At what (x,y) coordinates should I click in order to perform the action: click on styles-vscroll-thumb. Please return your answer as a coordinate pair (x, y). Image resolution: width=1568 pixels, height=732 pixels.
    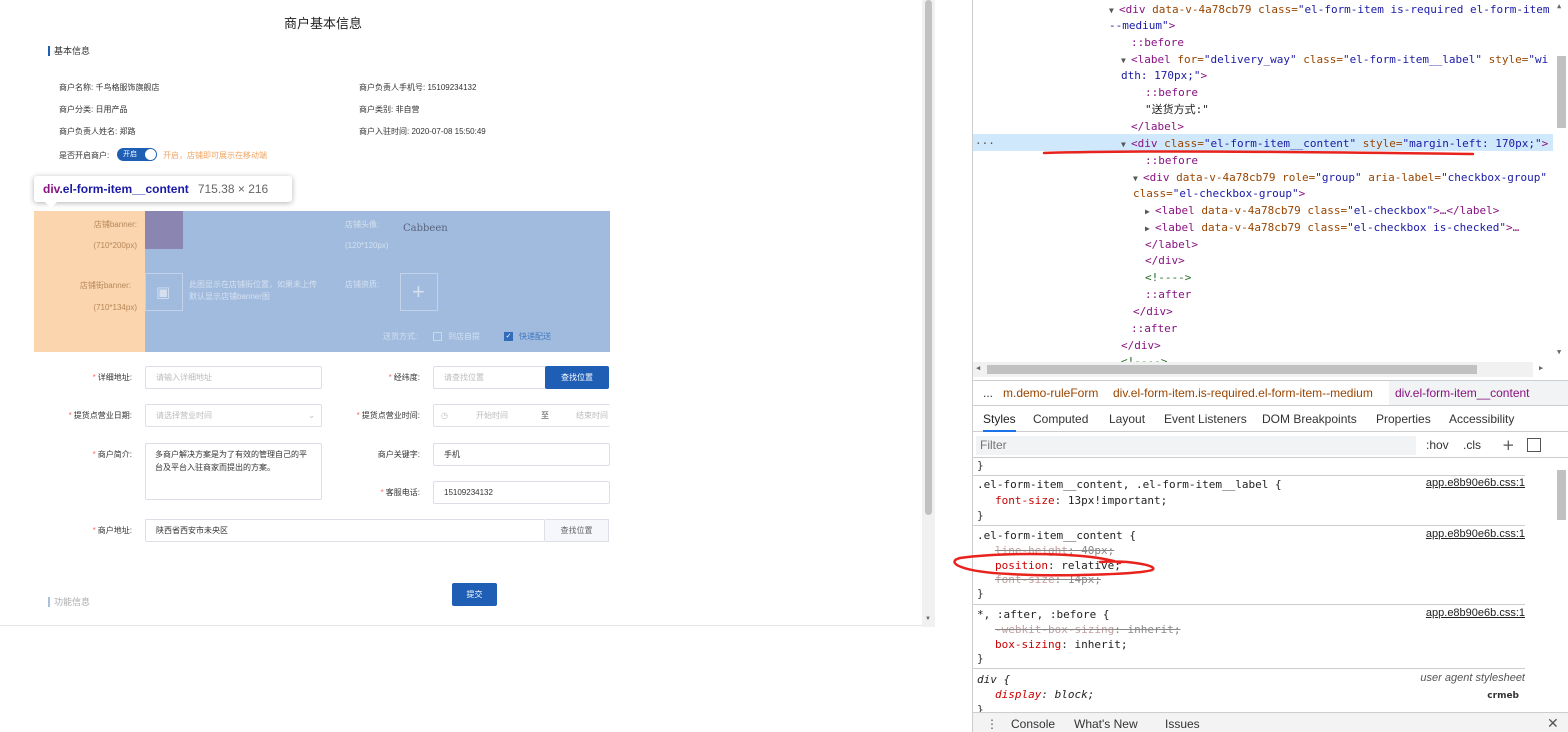
    Looking at the image, I should click on (1561, 495).